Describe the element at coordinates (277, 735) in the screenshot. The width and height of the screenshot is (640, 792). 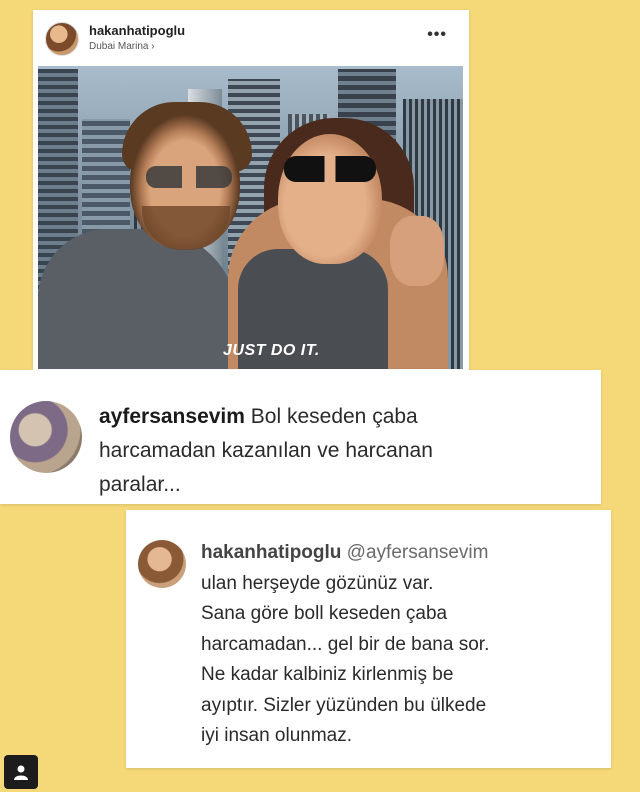
I see `reply-line: iyi insan olunmaz.` at that location.